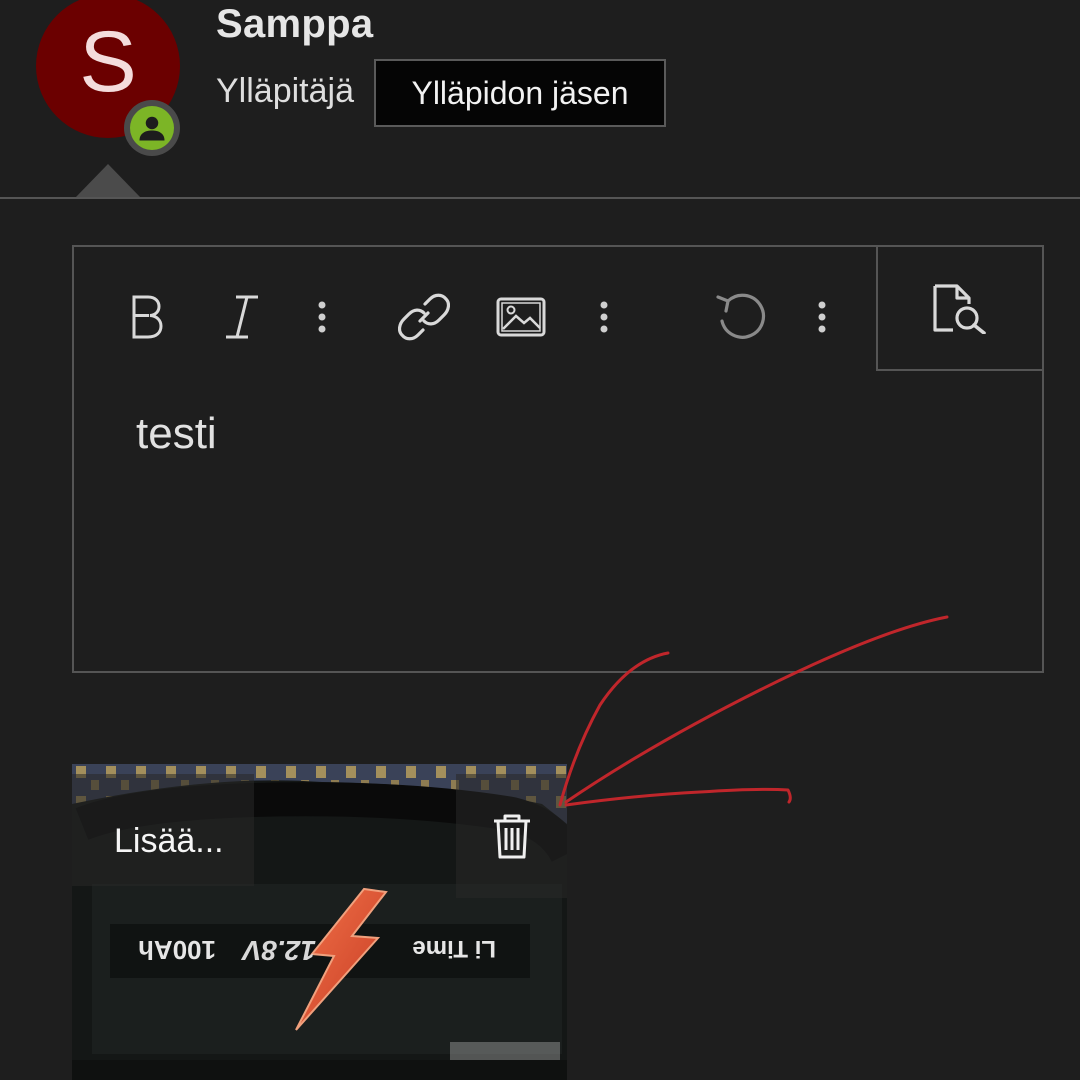 The width and height of the screenshot is (1080, 1080). I want to click on user-title-badge: Ylläpidon jäsen, so click(520, 93).